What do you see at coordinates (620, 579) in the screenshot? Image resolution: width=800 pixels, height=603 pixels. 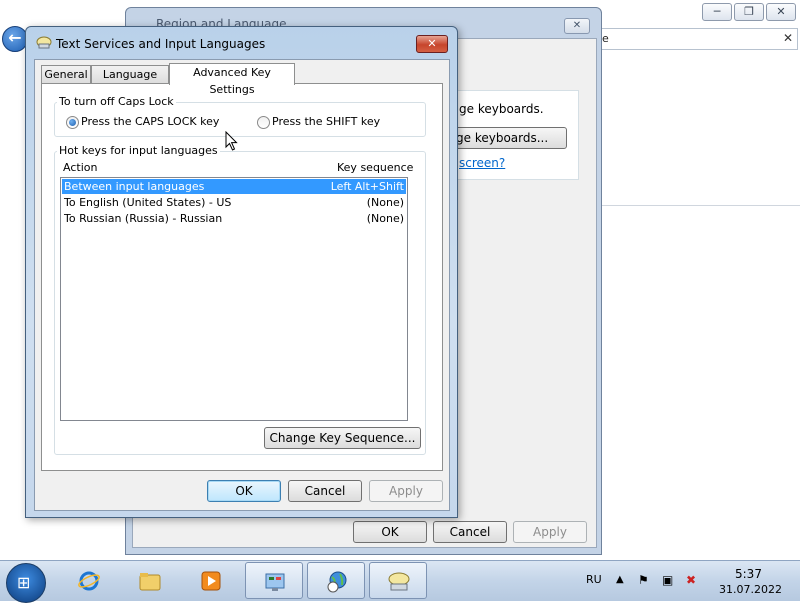 I see `show-hidden-icons: ▲` at bounding box center [620, 579].